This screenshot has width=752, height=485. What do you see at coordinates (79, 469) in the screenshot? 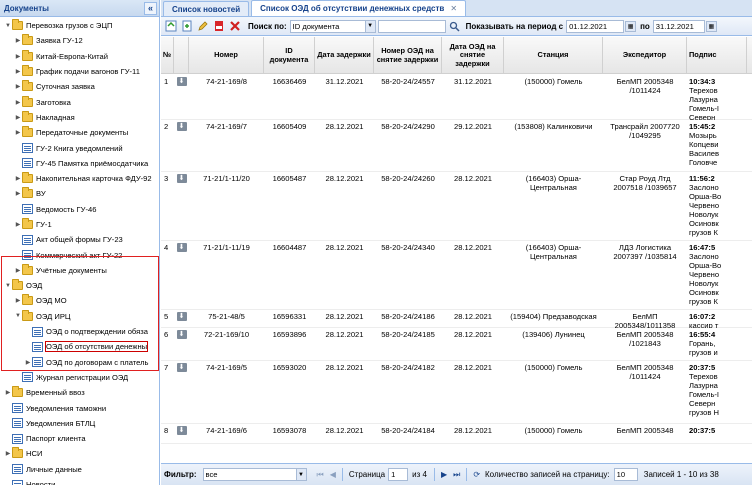
I see `tree-node: Личные данные` at bounding box center [79, 469].